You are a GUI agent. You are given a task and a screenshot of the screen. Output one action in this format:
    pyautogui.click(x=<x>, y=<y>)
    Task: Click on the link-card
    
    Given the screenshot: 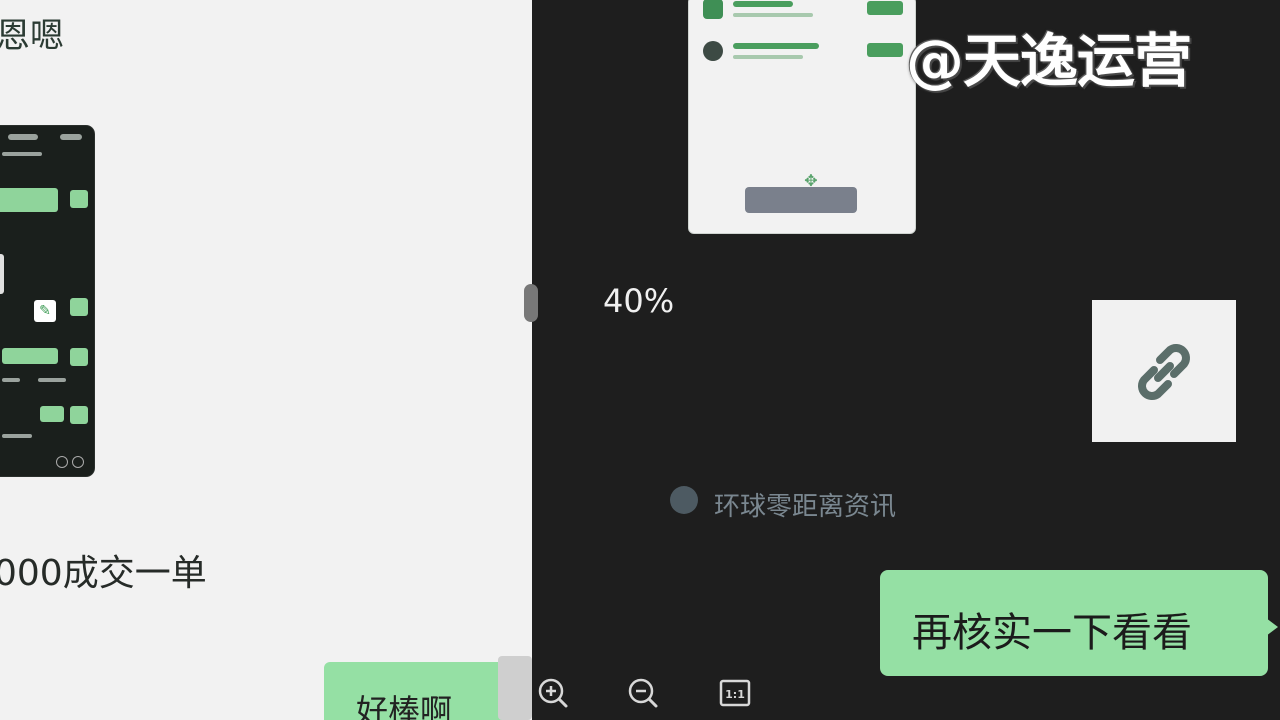 What is the action you would take?
    pyautogui.click(x=1164, y=371)
    